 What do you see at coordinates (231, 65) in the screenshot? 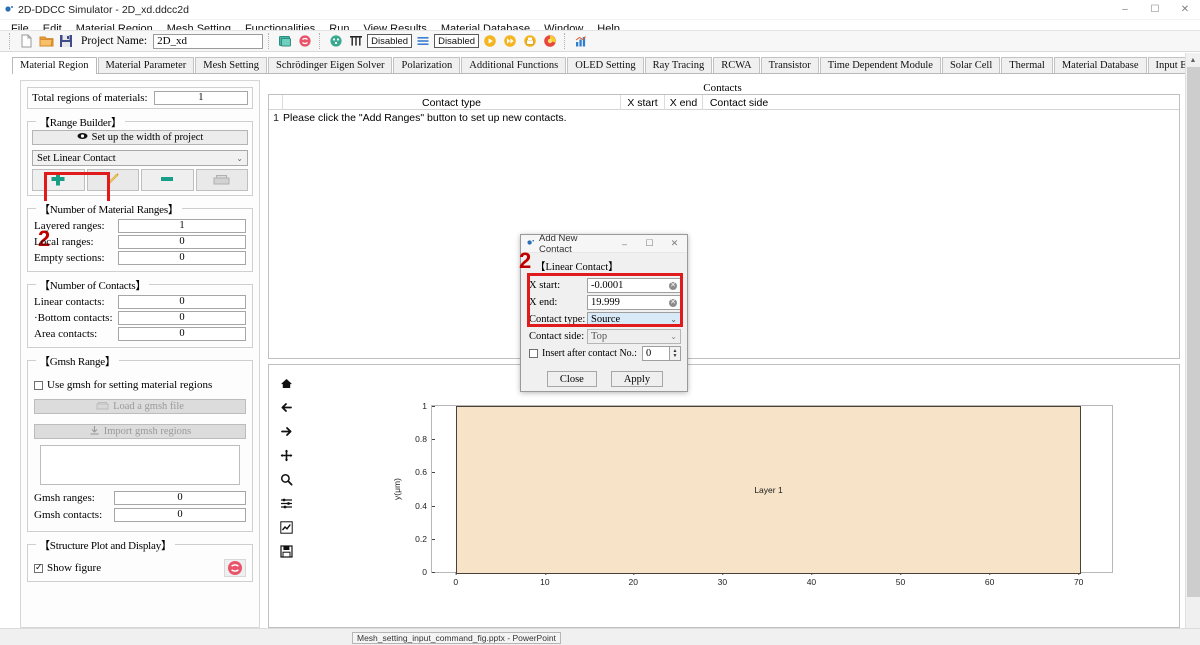
I see `tab-mesh-setting: Mesh Setting` at bounding box center [231, 65].